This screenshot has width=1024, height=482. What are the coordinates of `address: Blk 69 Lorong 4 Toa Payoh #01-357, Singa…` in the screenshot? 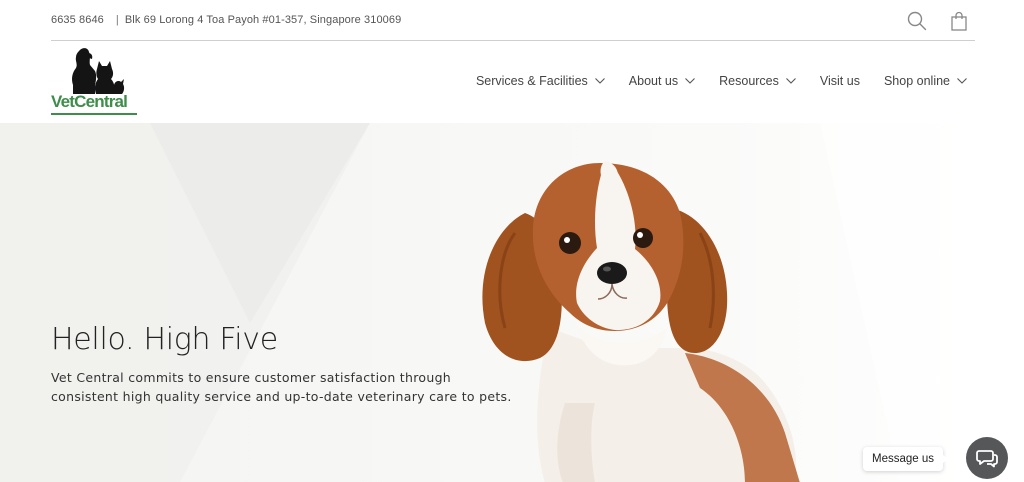 It's located at (263, 20).